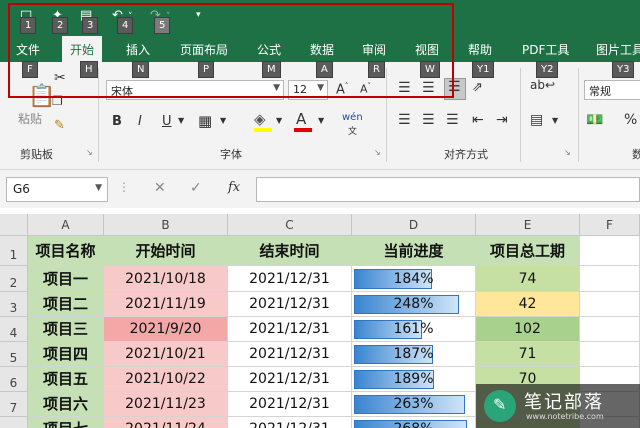 The image size is (640, 428). Describe the element at coordinates (377, 152) in the screenshot. I see `font-launcher-icon: ↘` at that location.